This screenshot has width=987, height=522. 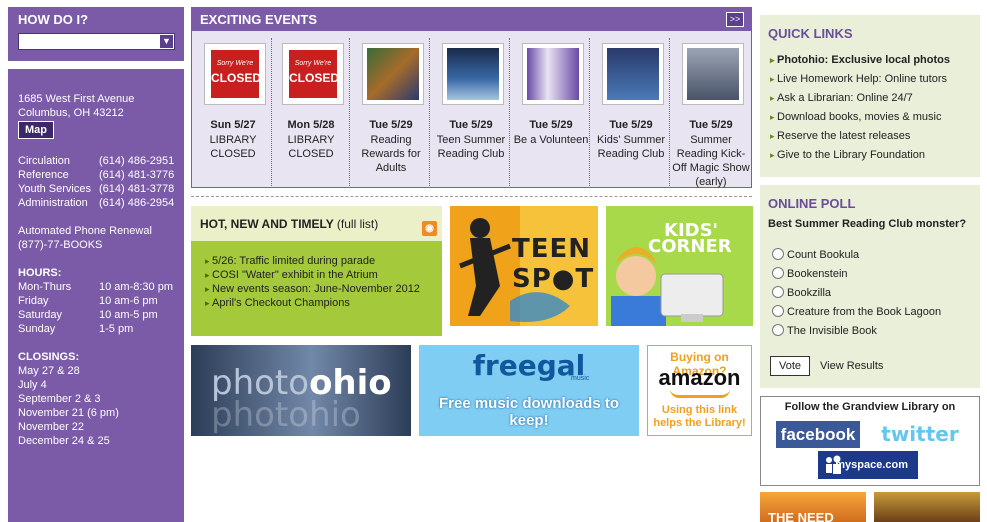 I want to click on twitter-button: twitter, so click(x=920, y=434).